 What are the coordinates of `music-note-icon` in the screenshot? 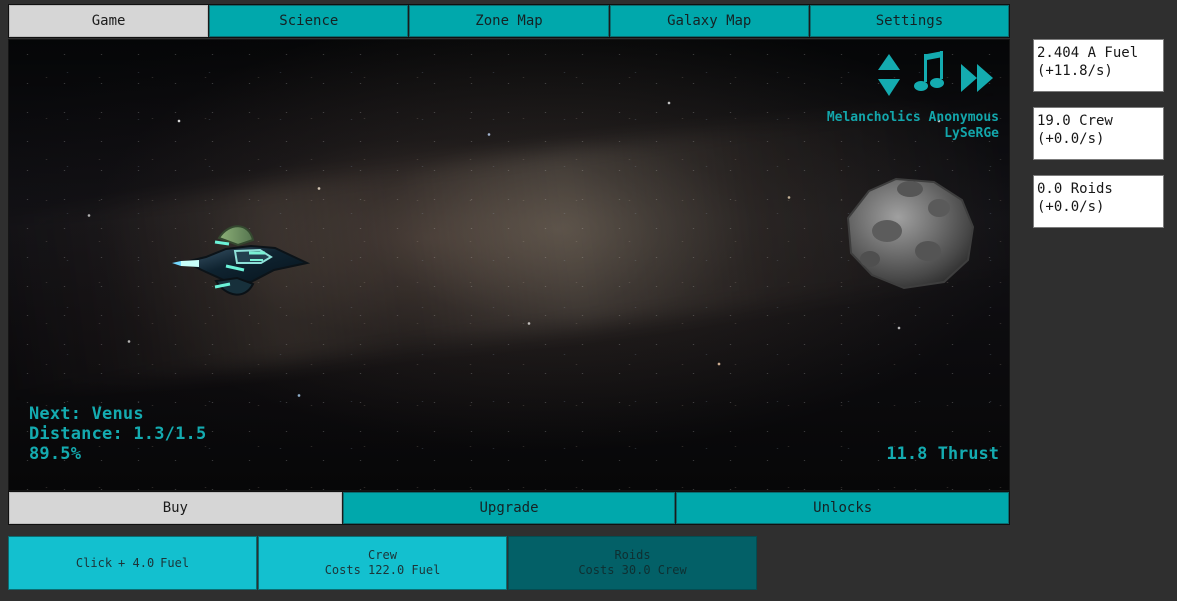 It's located at (931, 75).